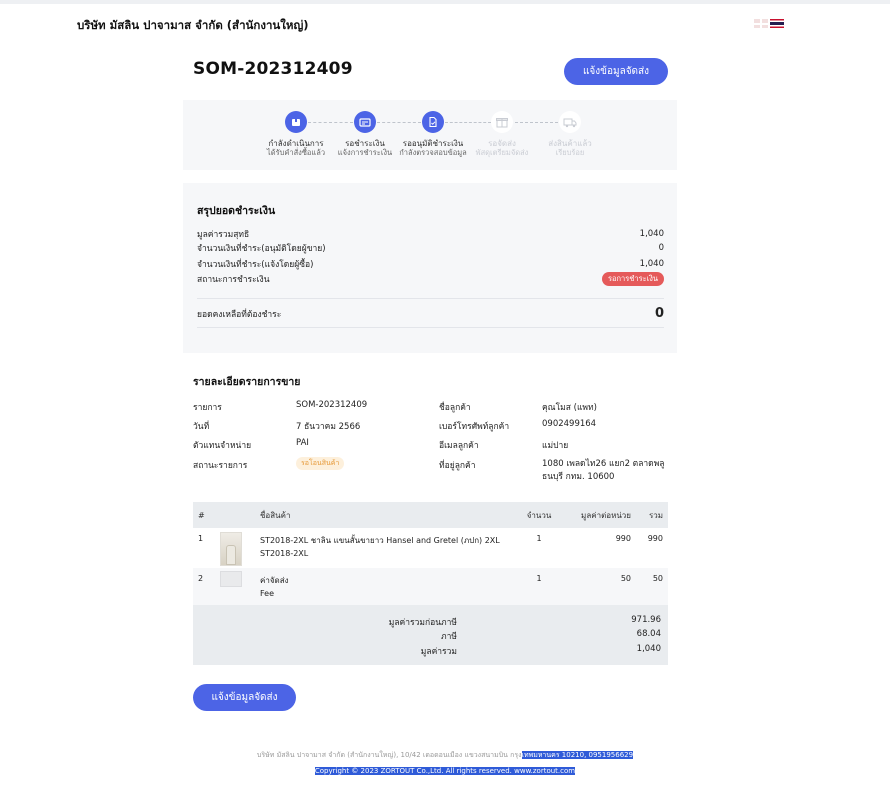 The height and width of the screenshot is (808, 890). What do you see at coordinates (274, 580) in the screenshot?
I see `product-name: ค่าจัดส่ง` at bounding box center [274, 580].